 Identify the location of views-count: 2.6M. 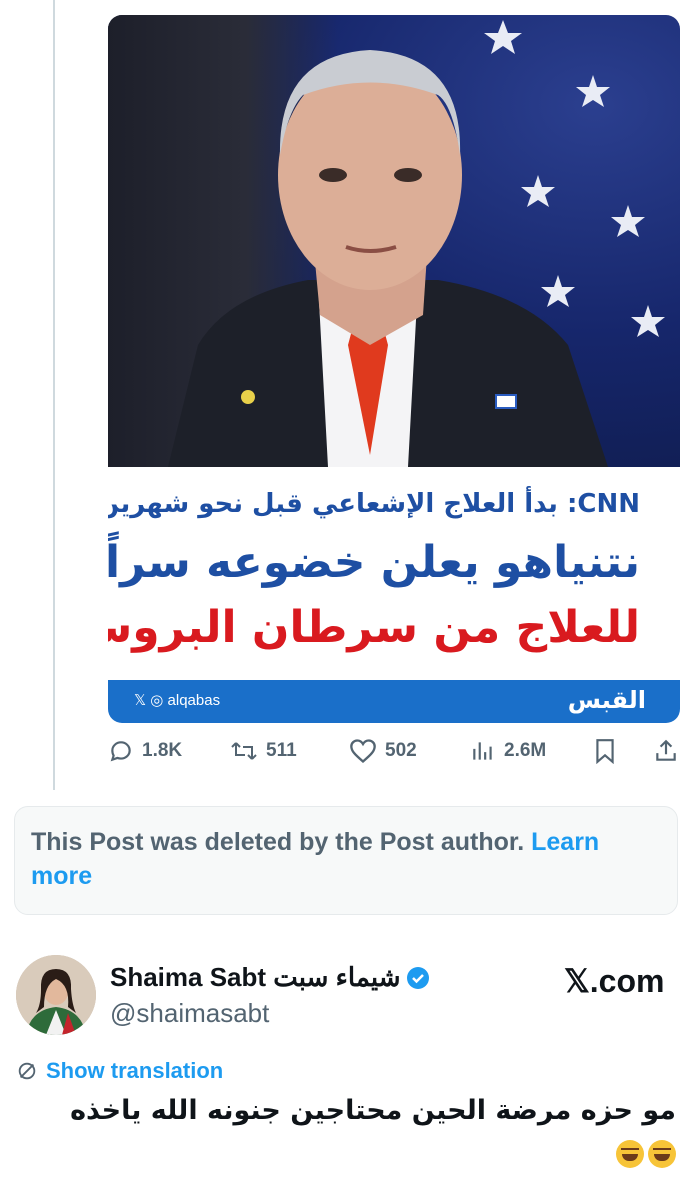
(525, 750).